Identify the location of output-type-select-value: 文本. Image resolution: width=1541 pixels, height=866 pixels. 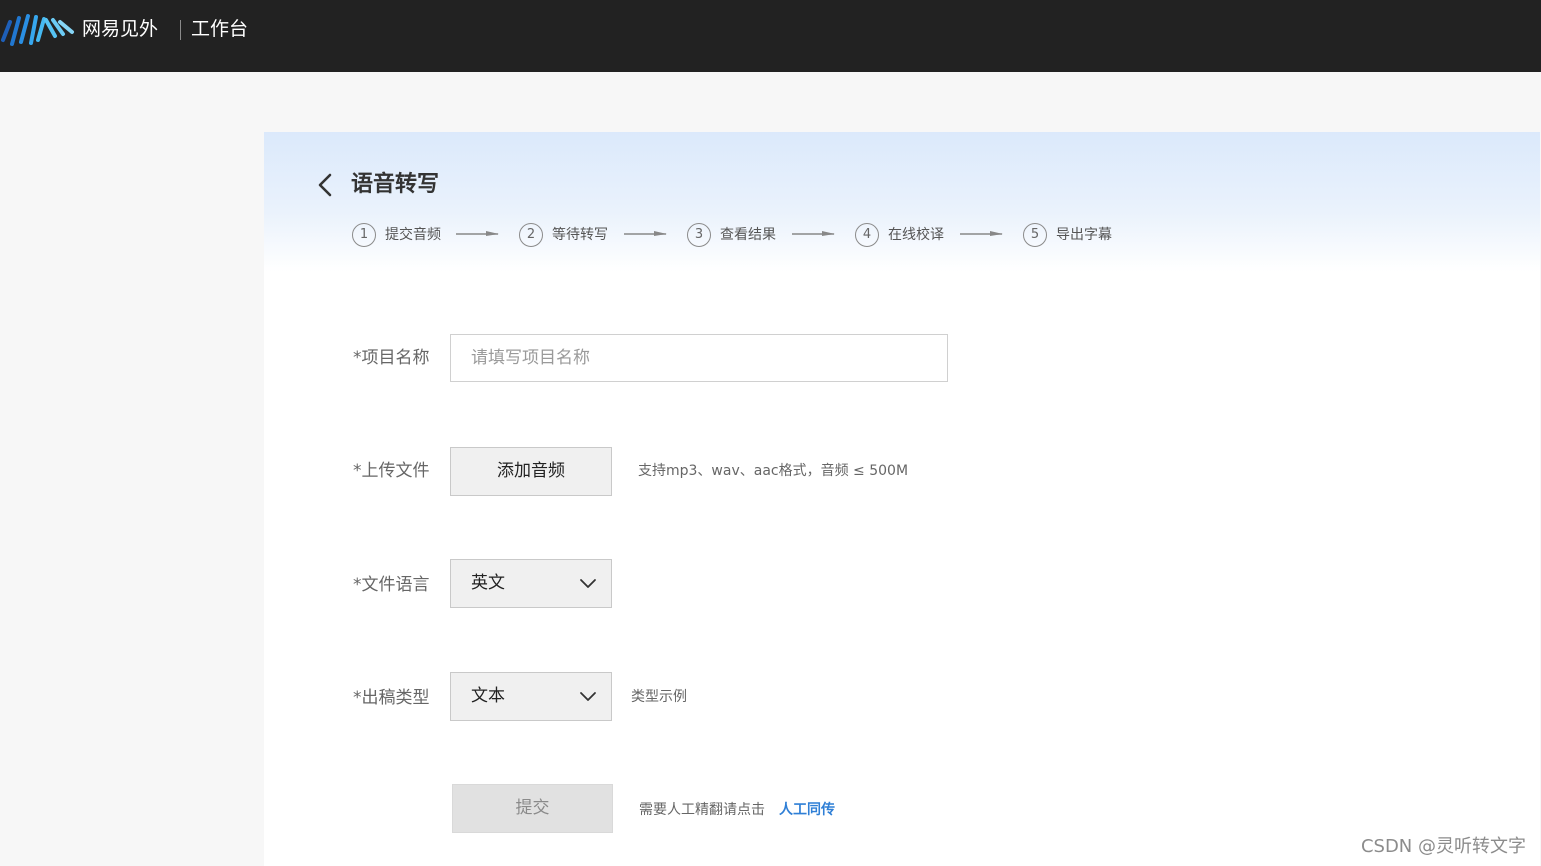
(488, 696).